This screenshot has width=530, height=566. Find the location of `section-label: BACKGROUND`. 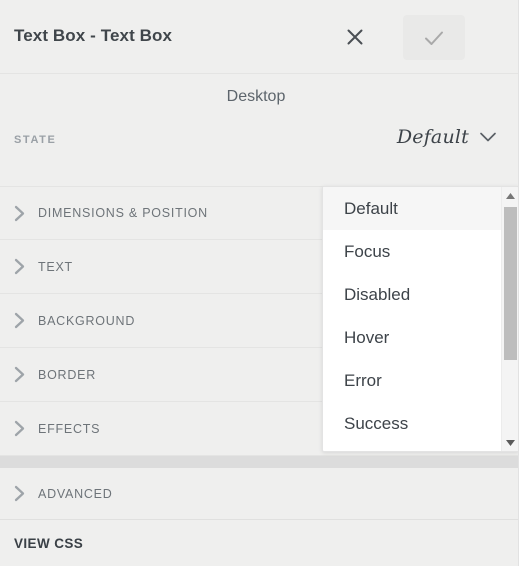

section-label: BACKGROUND is located at coordinates (87, 320).